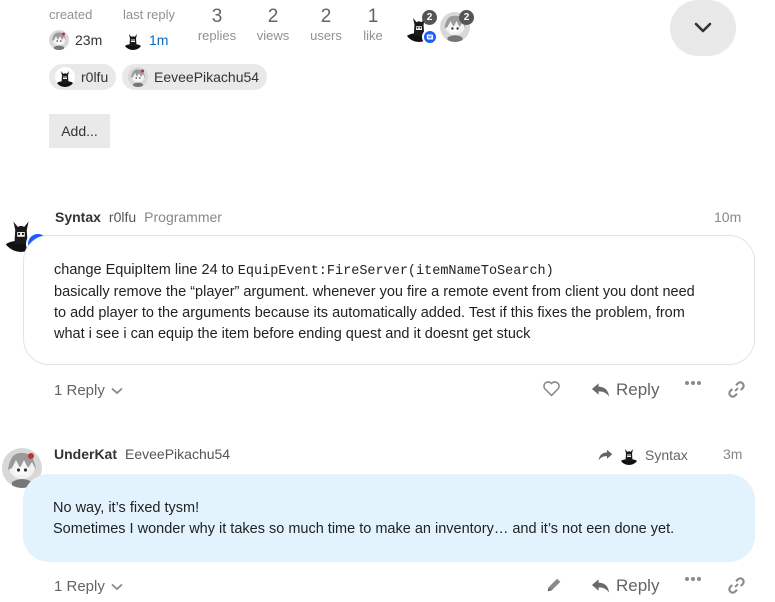 This screenshot has width=775, height=602. I want to click on likes-stat: 1 like, so click(373, 25).